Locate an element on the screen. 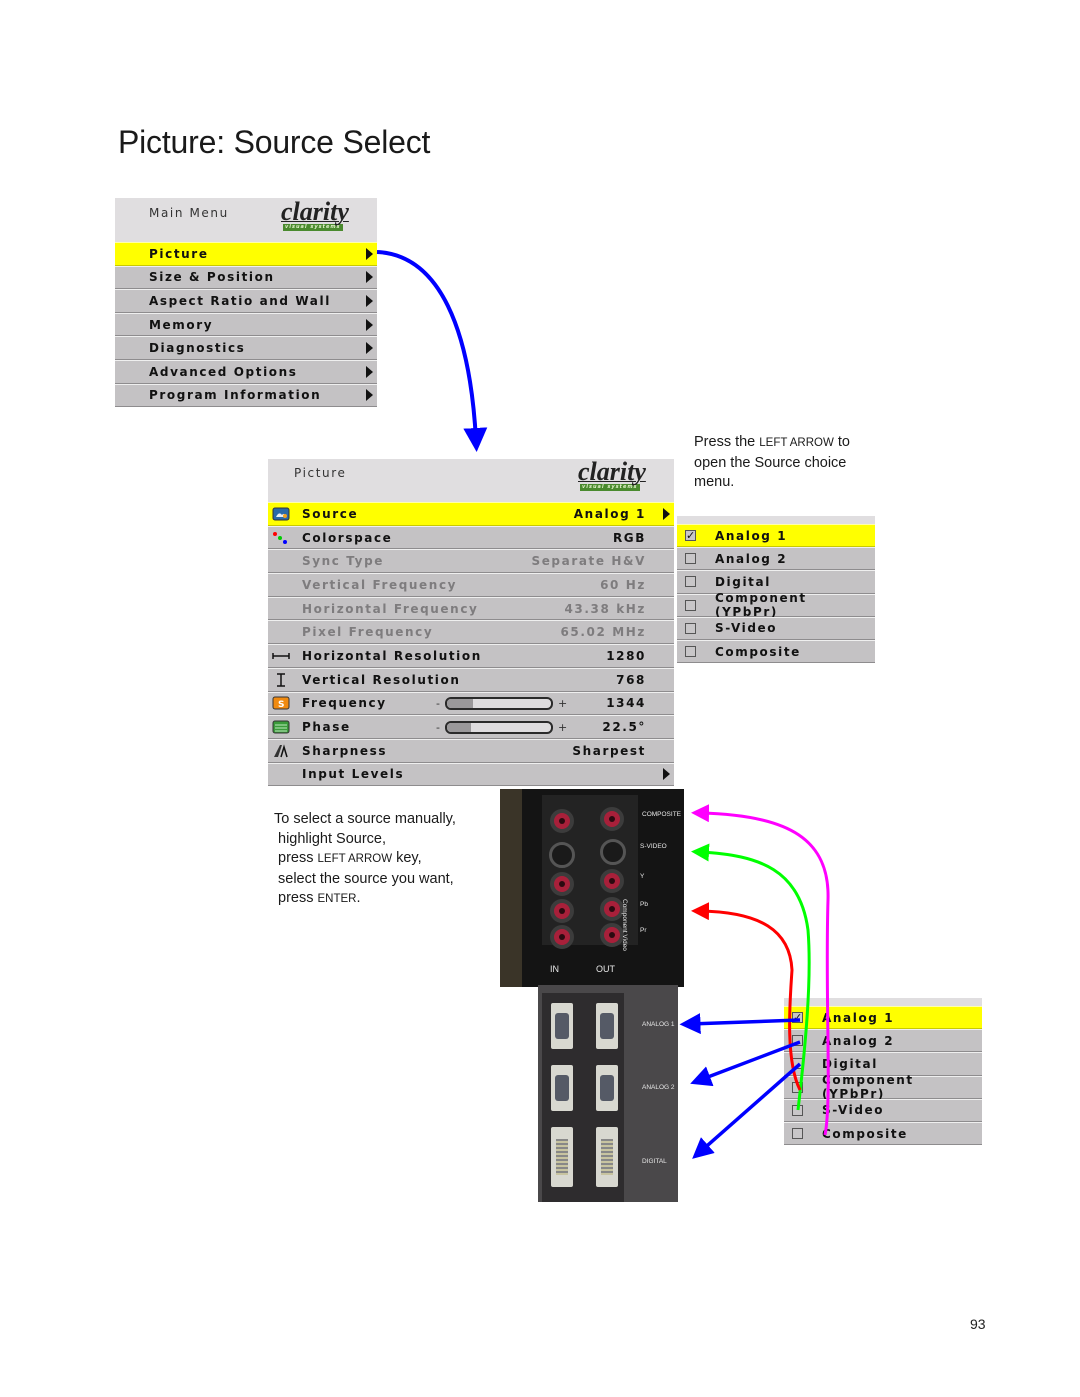 The height and width of the screenshot is (1397, 1080). picture-menu-header: Picture clarity visual systems is located at coordinates (471, 480).